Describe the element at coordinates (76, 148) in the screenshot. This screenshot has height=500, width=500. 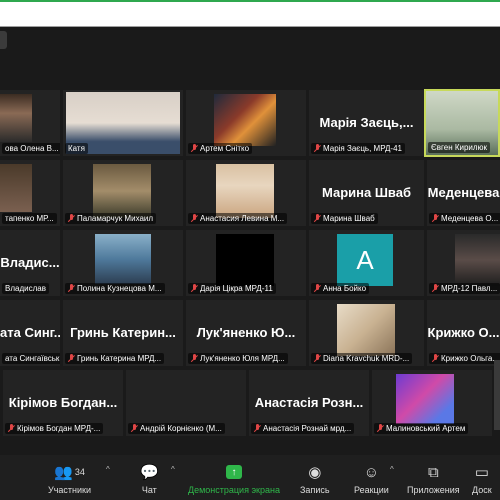
I see `participant-label: Катя` at that location.